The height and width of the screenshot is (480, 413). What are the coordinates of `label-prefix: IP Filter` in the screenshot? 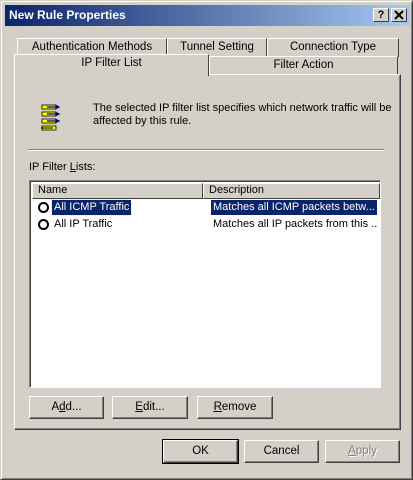 It's located at (49, 167).